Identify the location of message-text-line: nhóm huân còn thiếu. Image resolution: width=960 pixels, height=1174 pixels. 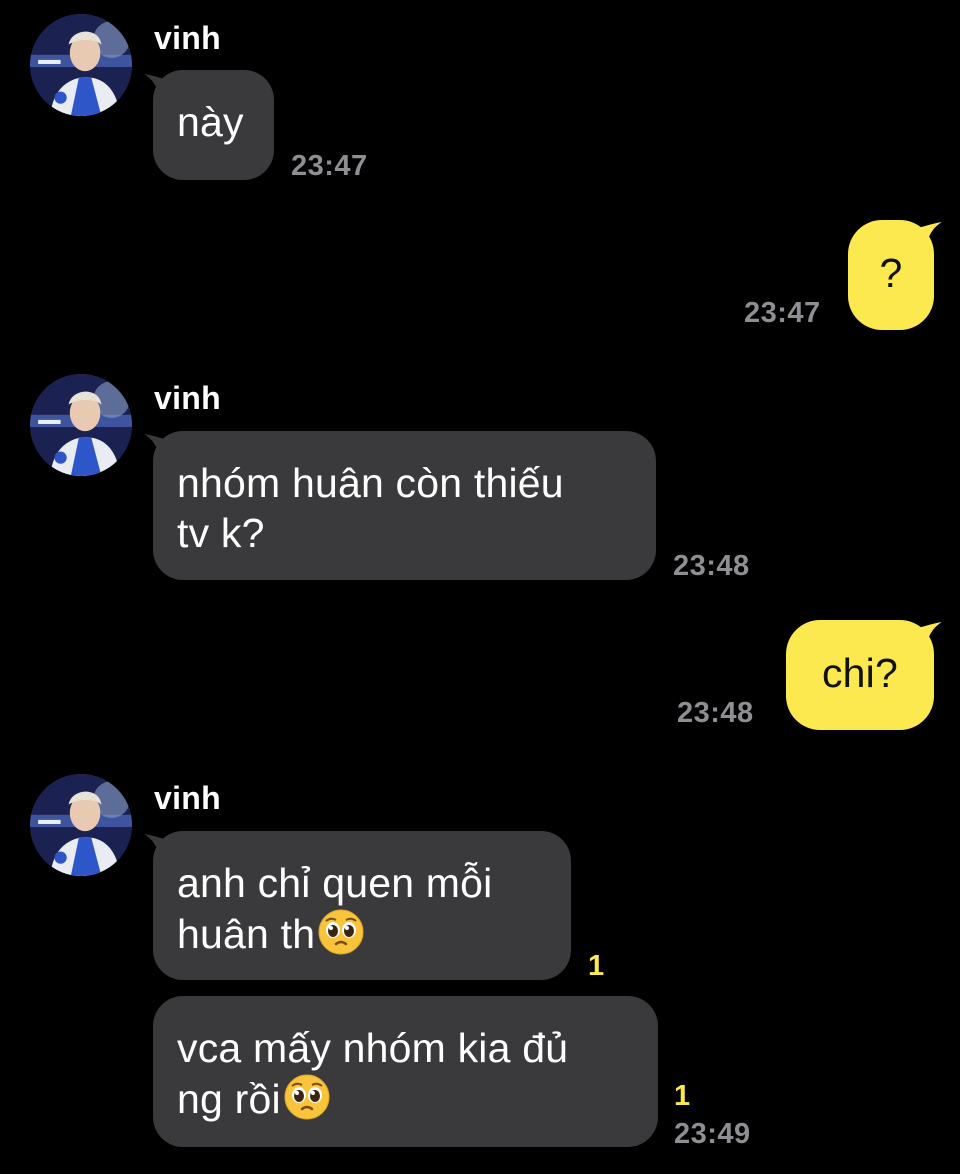
(370, 483).